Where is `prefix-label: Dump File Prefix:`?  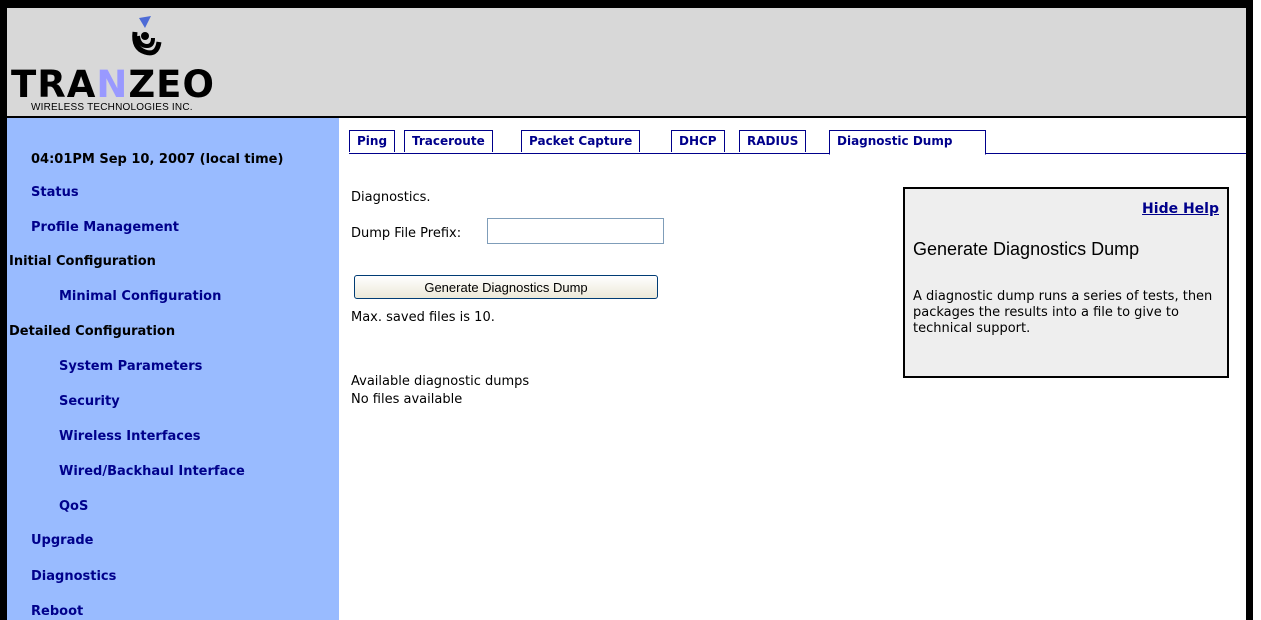 prefix-label: Dump File Prefix: is located at coordinates (406, 233).